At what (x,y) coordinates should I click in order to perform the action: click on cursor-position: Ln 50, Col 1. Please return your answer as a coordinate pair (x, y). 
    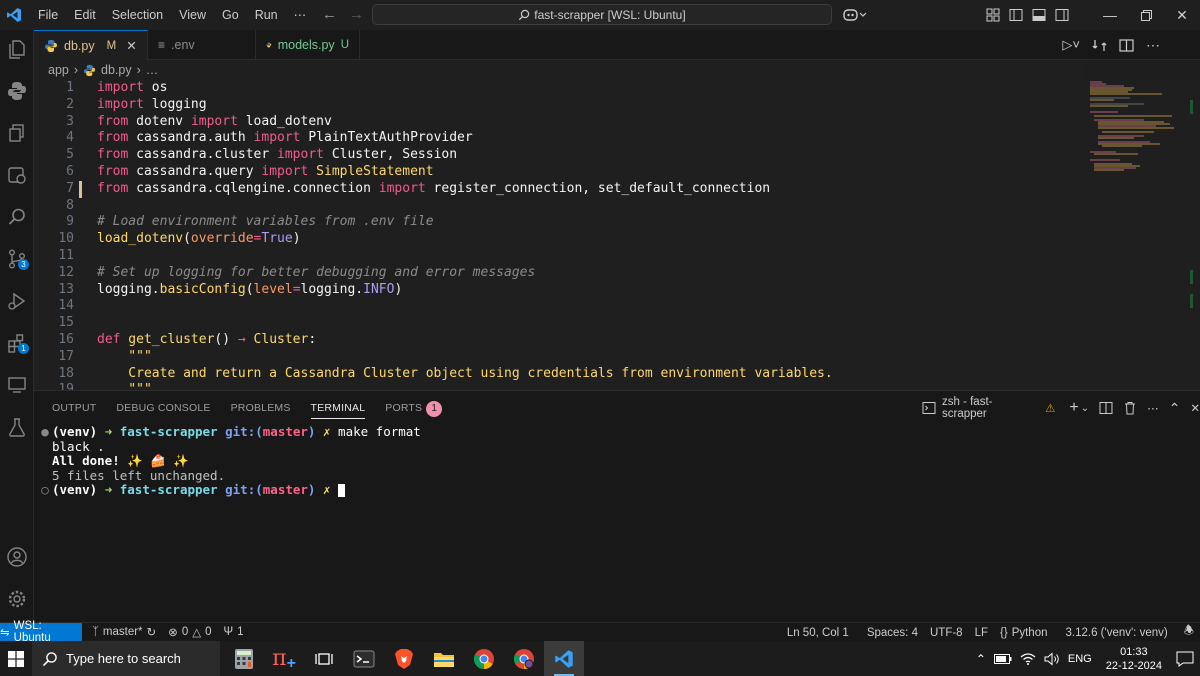
    Looking at the image, I should click on (818, 633).